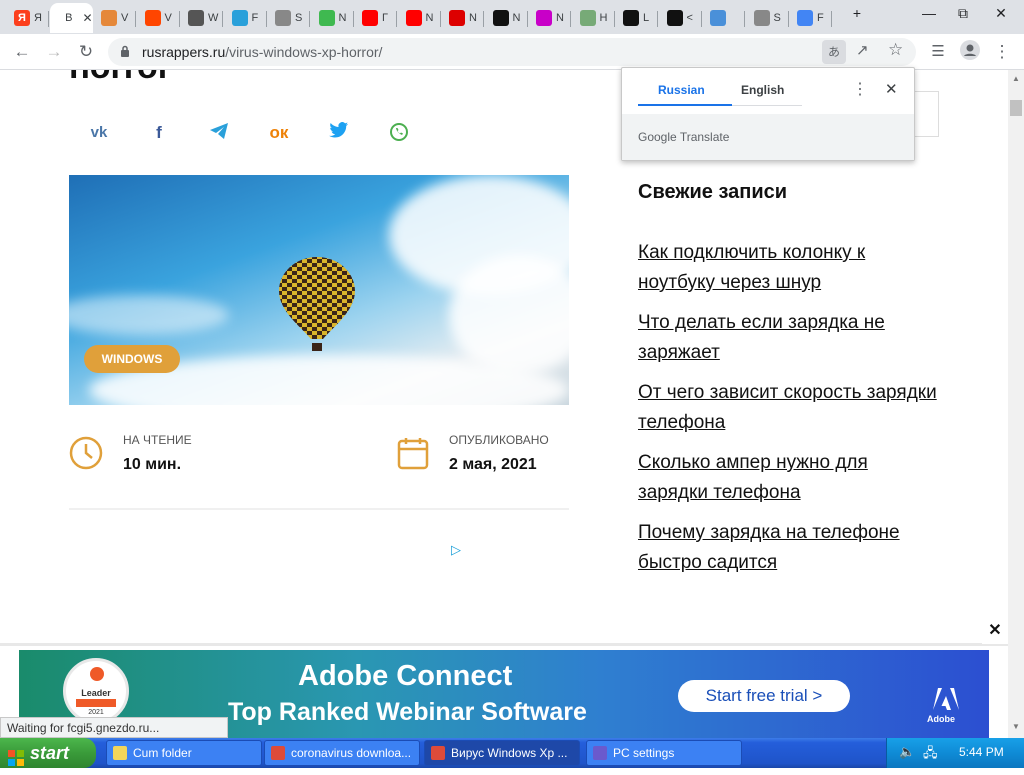 The image size is (1024, 775). I want to click on ad-title: Adobe Connect, so click(405, 676).